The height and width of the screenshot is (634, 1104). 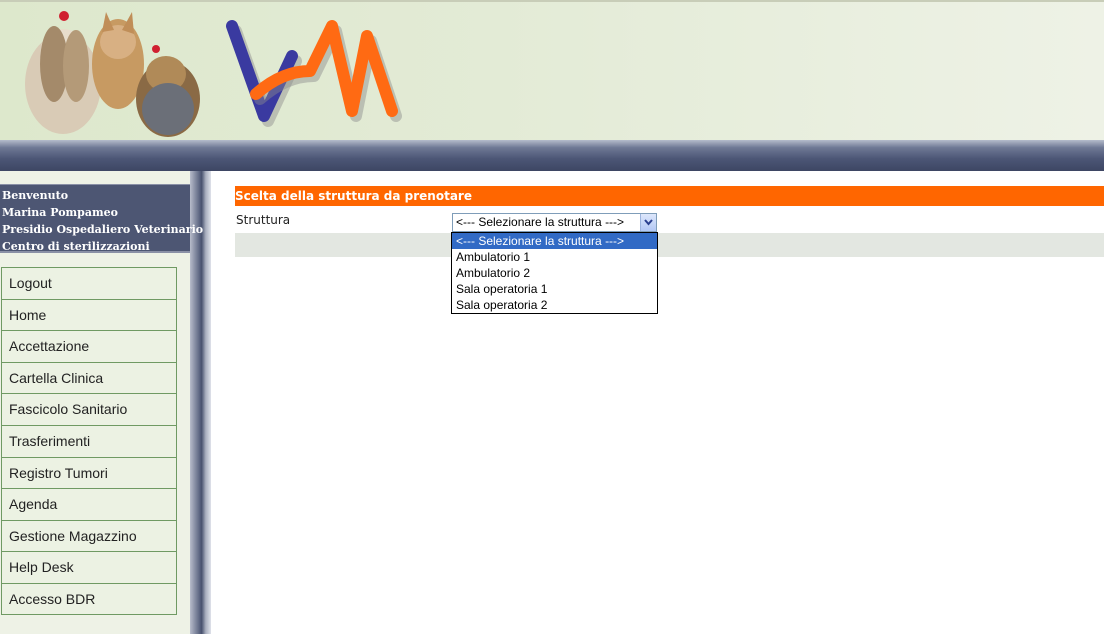 What do you see at coordinates (112, 74) in the screenshot?
I see `dogs-illustration` at bounding box center [112, 74].